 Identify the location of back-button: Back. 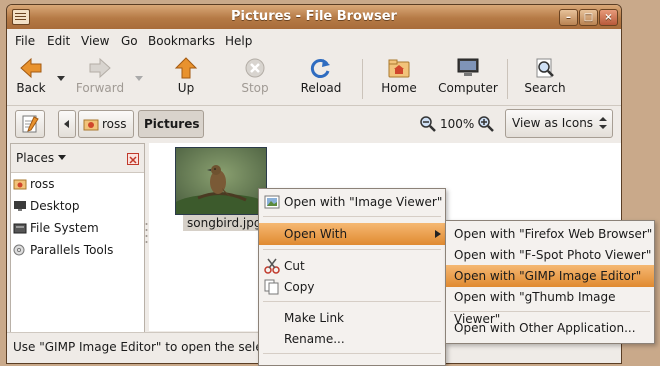
(31, 76).